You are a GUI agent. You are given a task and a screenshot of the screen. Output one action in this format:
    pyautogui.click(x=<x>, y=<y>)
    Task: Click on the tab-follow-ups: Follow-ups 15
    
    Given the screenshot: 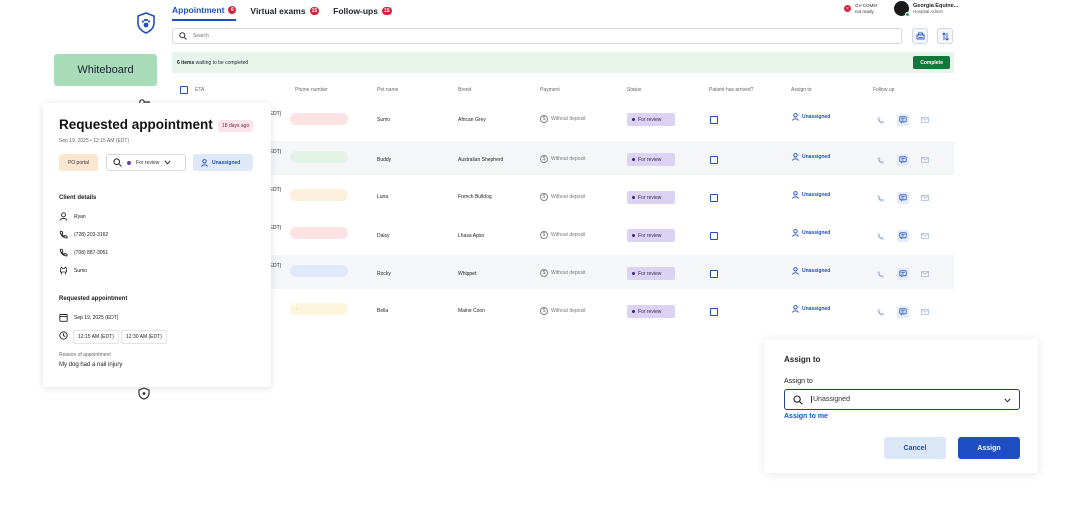 What is the action you would take?
    pyautogui.click(x=362, y=11)
    